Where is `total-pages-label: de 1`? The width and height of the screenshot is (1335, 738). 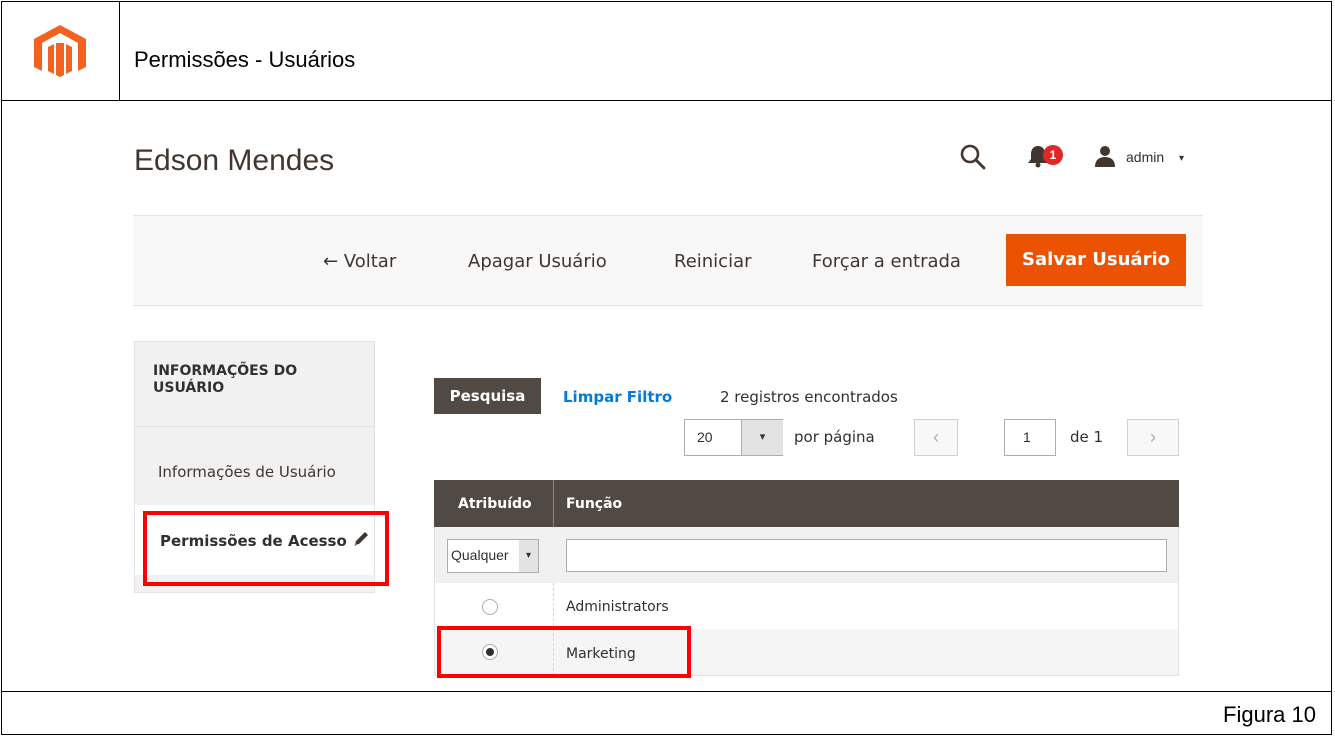
total-pages-label: de 1 is located at coordinates (1087, 437).